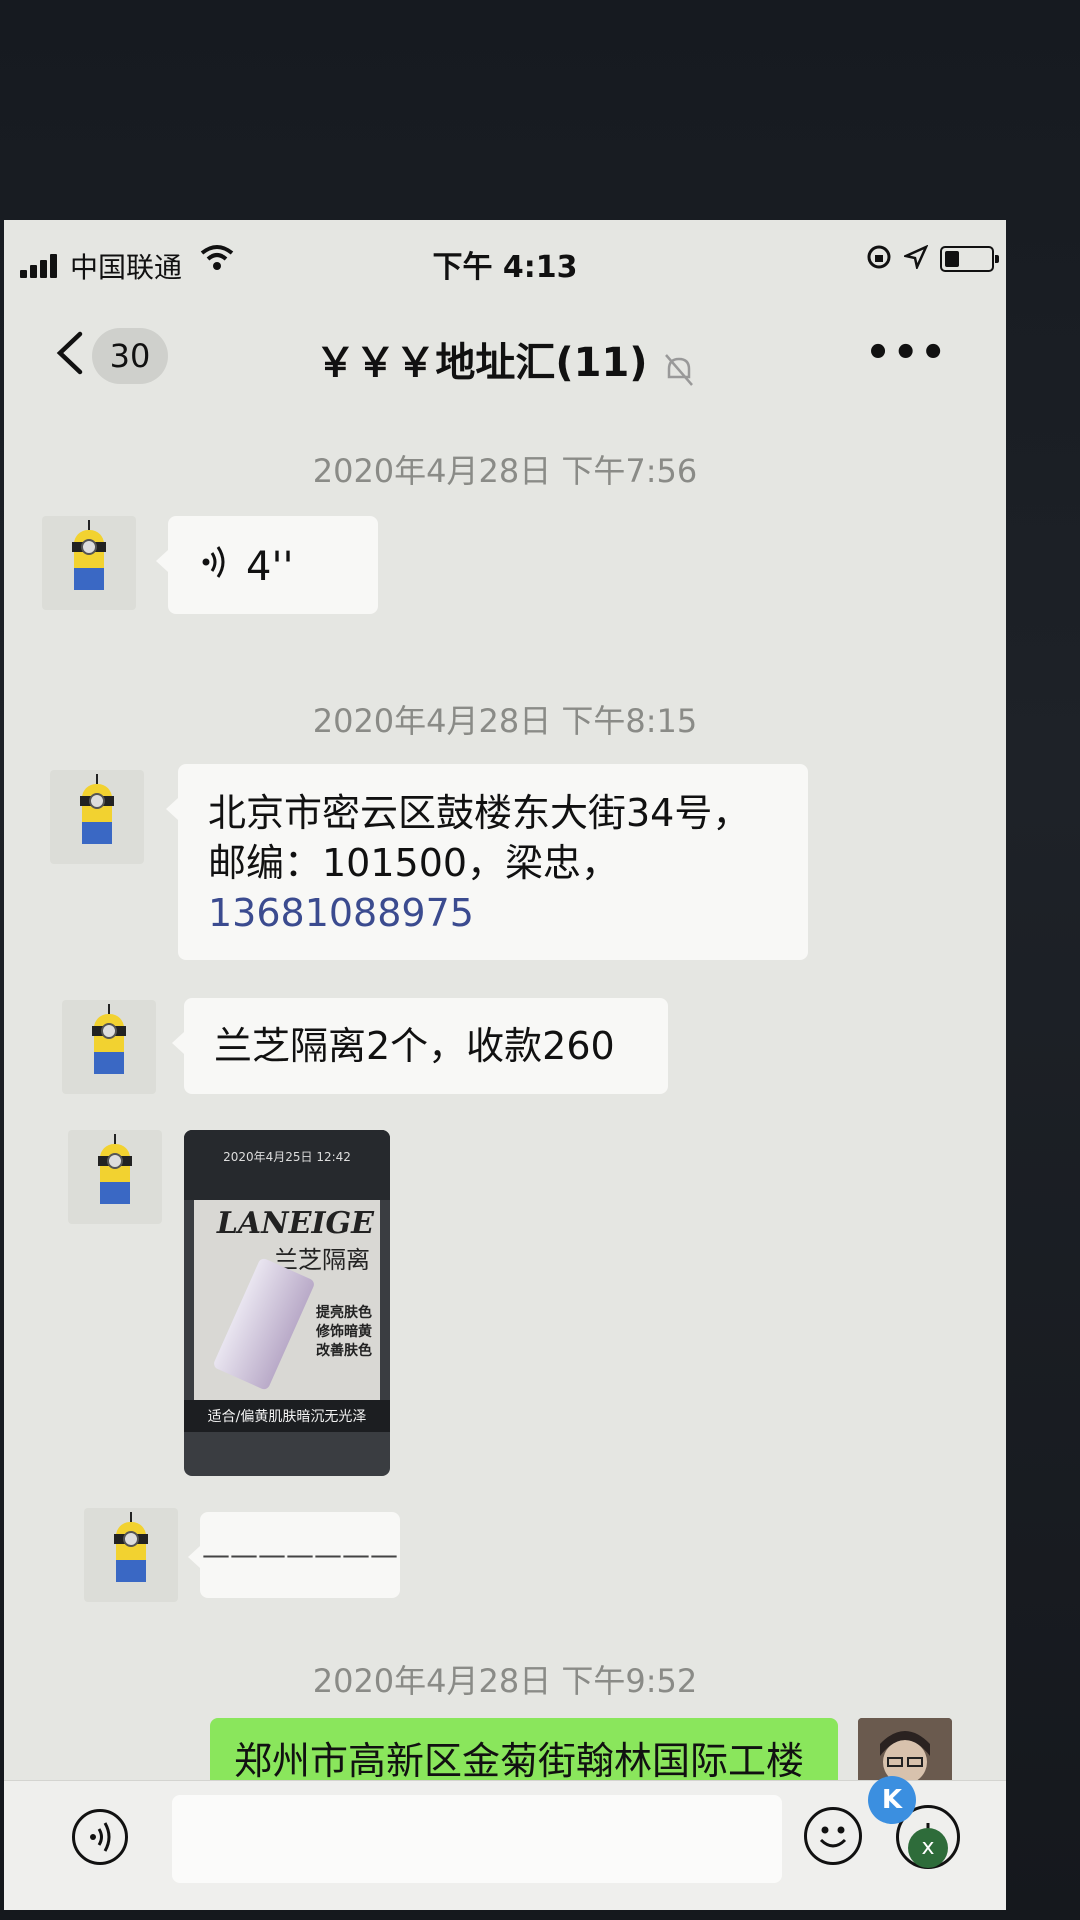 This screenshot has height=1920, width=1080. What do you see at coordinates (879, 259) in the screenshot?
I see `rotation-lock-icon` at bounding box center [879, 259].